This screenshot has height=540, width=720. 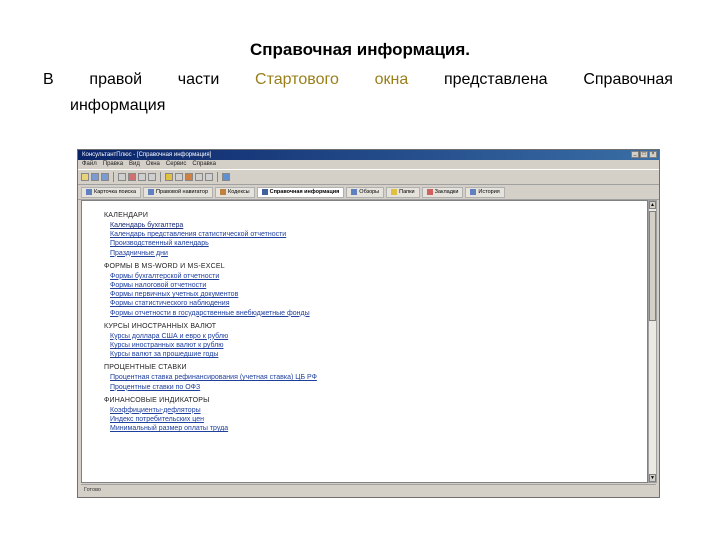 What do you see at coordinates (378, 294) in the screenshot?
I see `info-link: Формы первичных учетных документов` at bounding box center [378, 294].